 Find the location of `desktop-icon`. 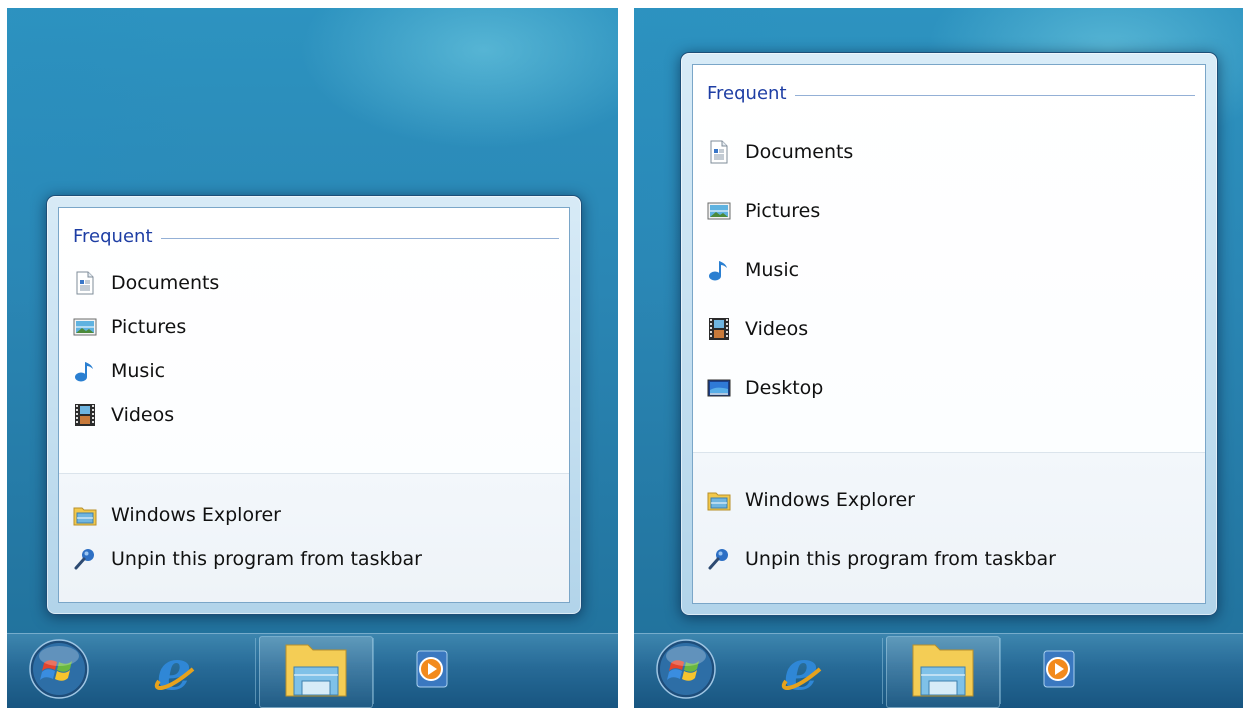

desktop-icon is located at coordinates (719, 388).